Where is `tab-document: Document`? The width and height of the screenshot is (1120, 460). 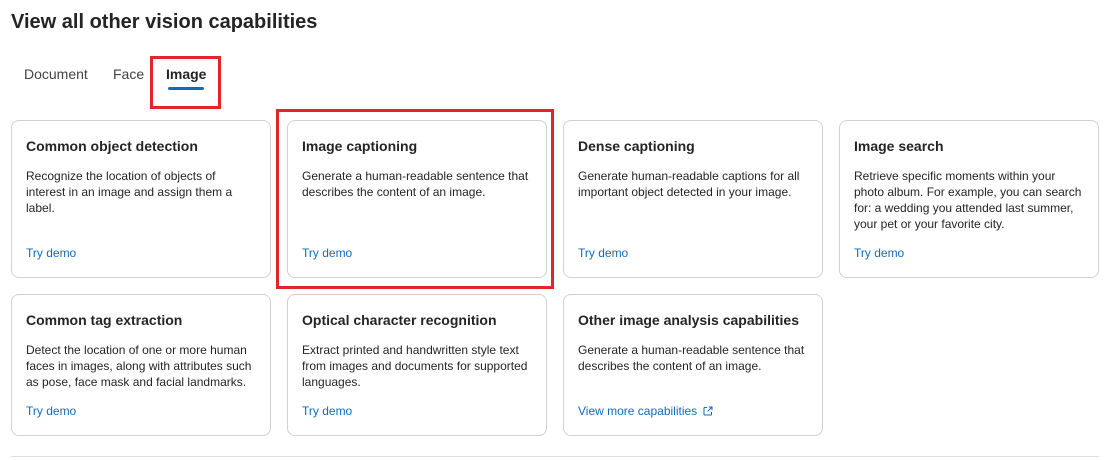 tab-document: Document is located at coordinates (56, 78).